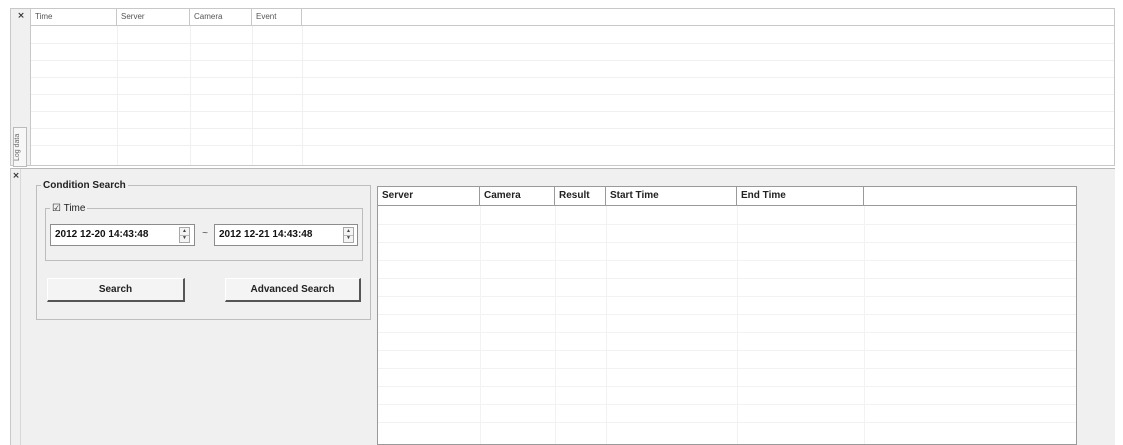 The image size is (1123, 445). What do you see at coordinates (153, 17) in the screenshot?
I see `log-col-server: Server` at bounding box center [153, 17].